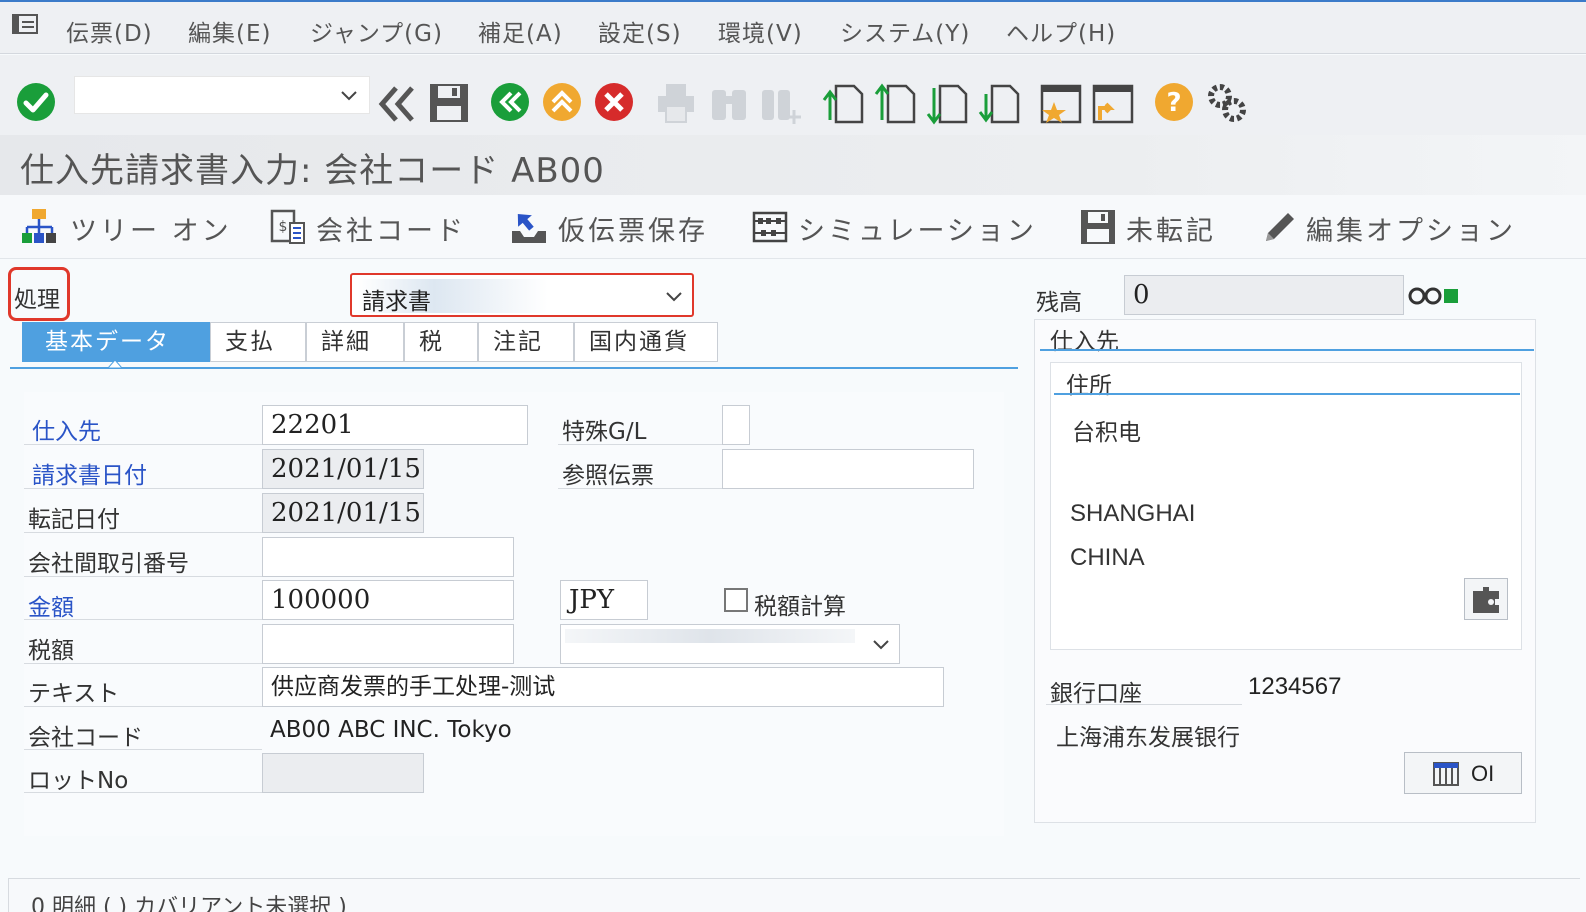 This screenshot has height=912, width=1586. What do you see at coordinates (109, 31) in the screenshot?
I see `menu-document: 伝票(D)` at bounding box center [109, 31].